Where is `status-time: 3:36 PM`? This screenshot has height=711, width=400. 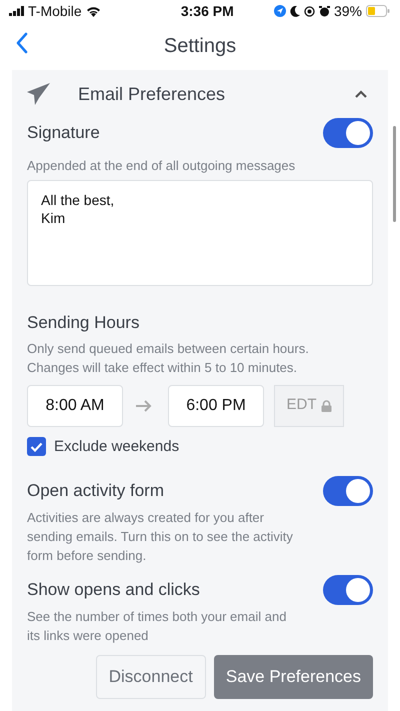
status-time: 3:36 PM is located at coordinates (207, 11).